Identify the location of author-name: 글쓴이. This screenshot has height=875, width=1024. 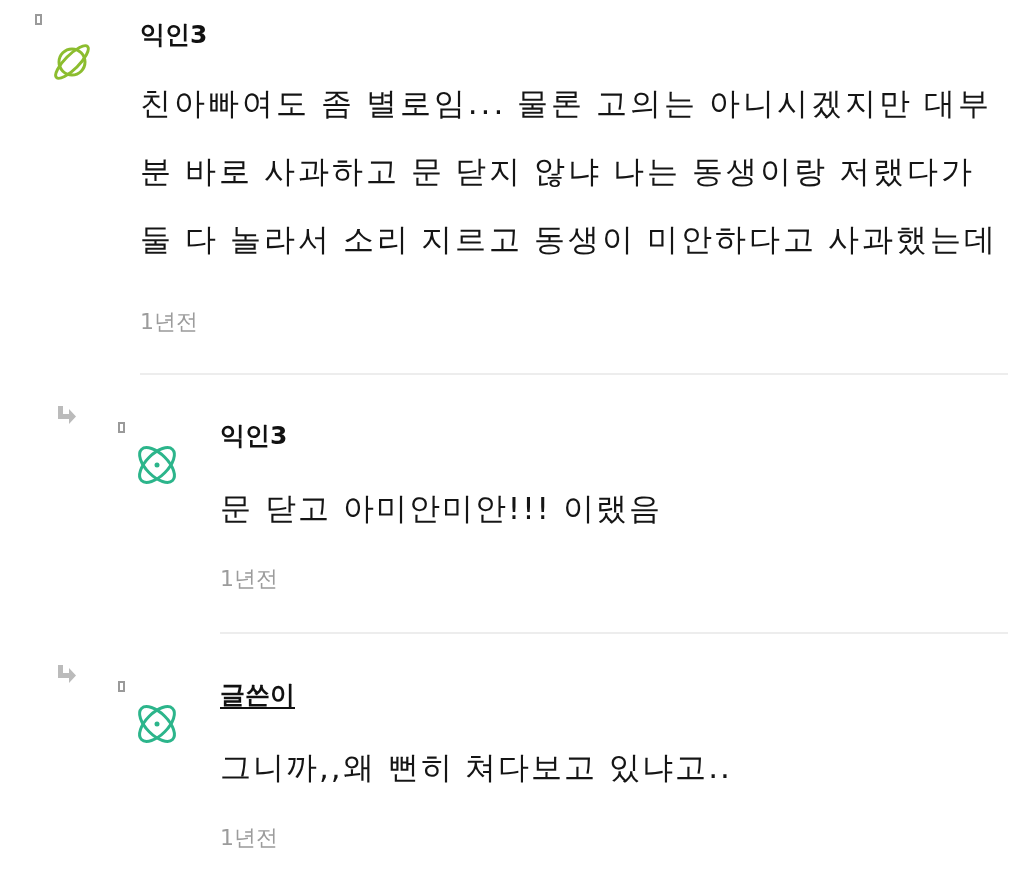
(258, 695).